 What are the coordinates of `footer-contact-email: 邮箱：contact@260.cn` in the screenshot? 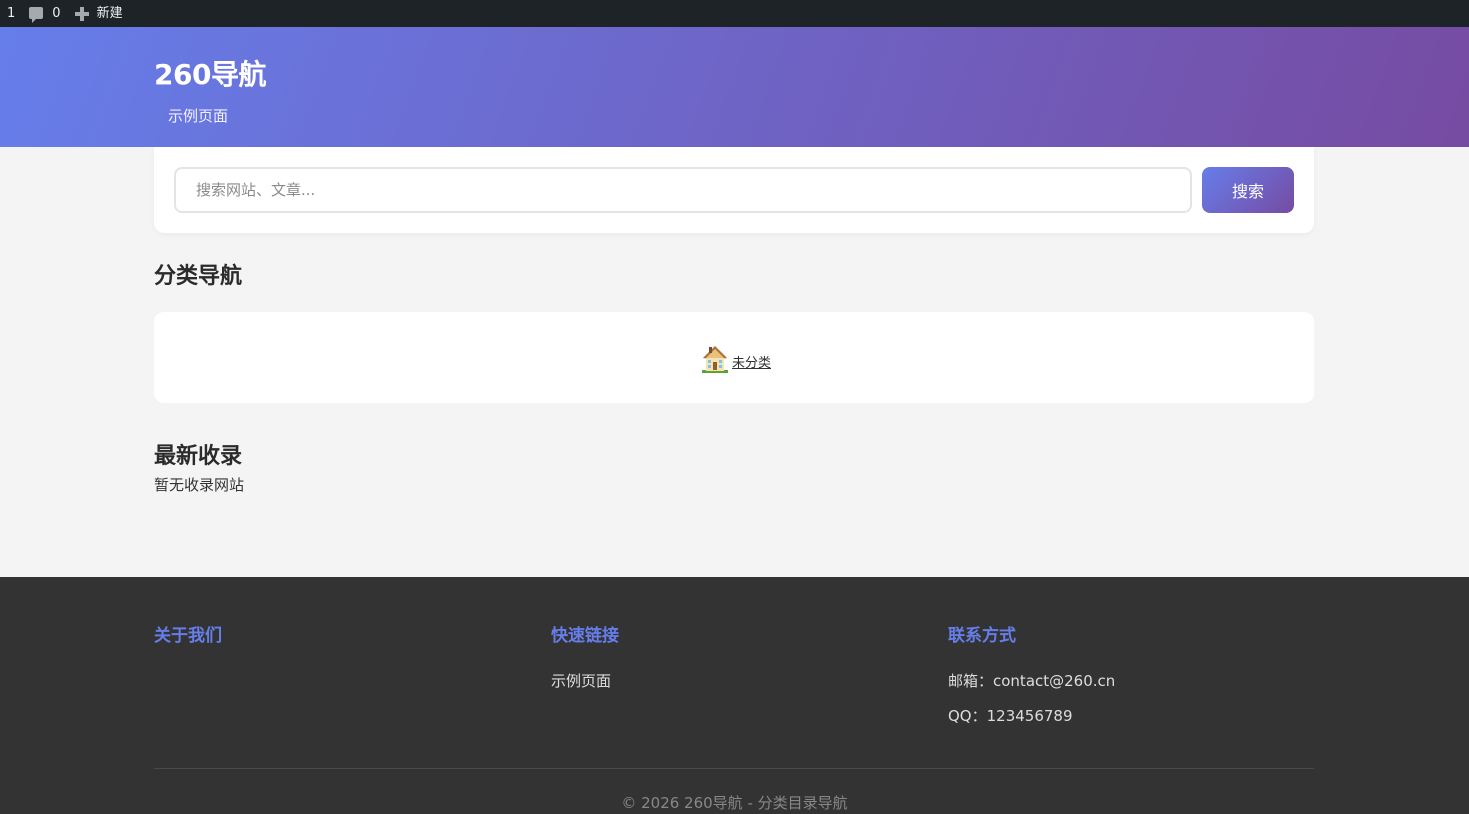 It's located at (1032, 681).